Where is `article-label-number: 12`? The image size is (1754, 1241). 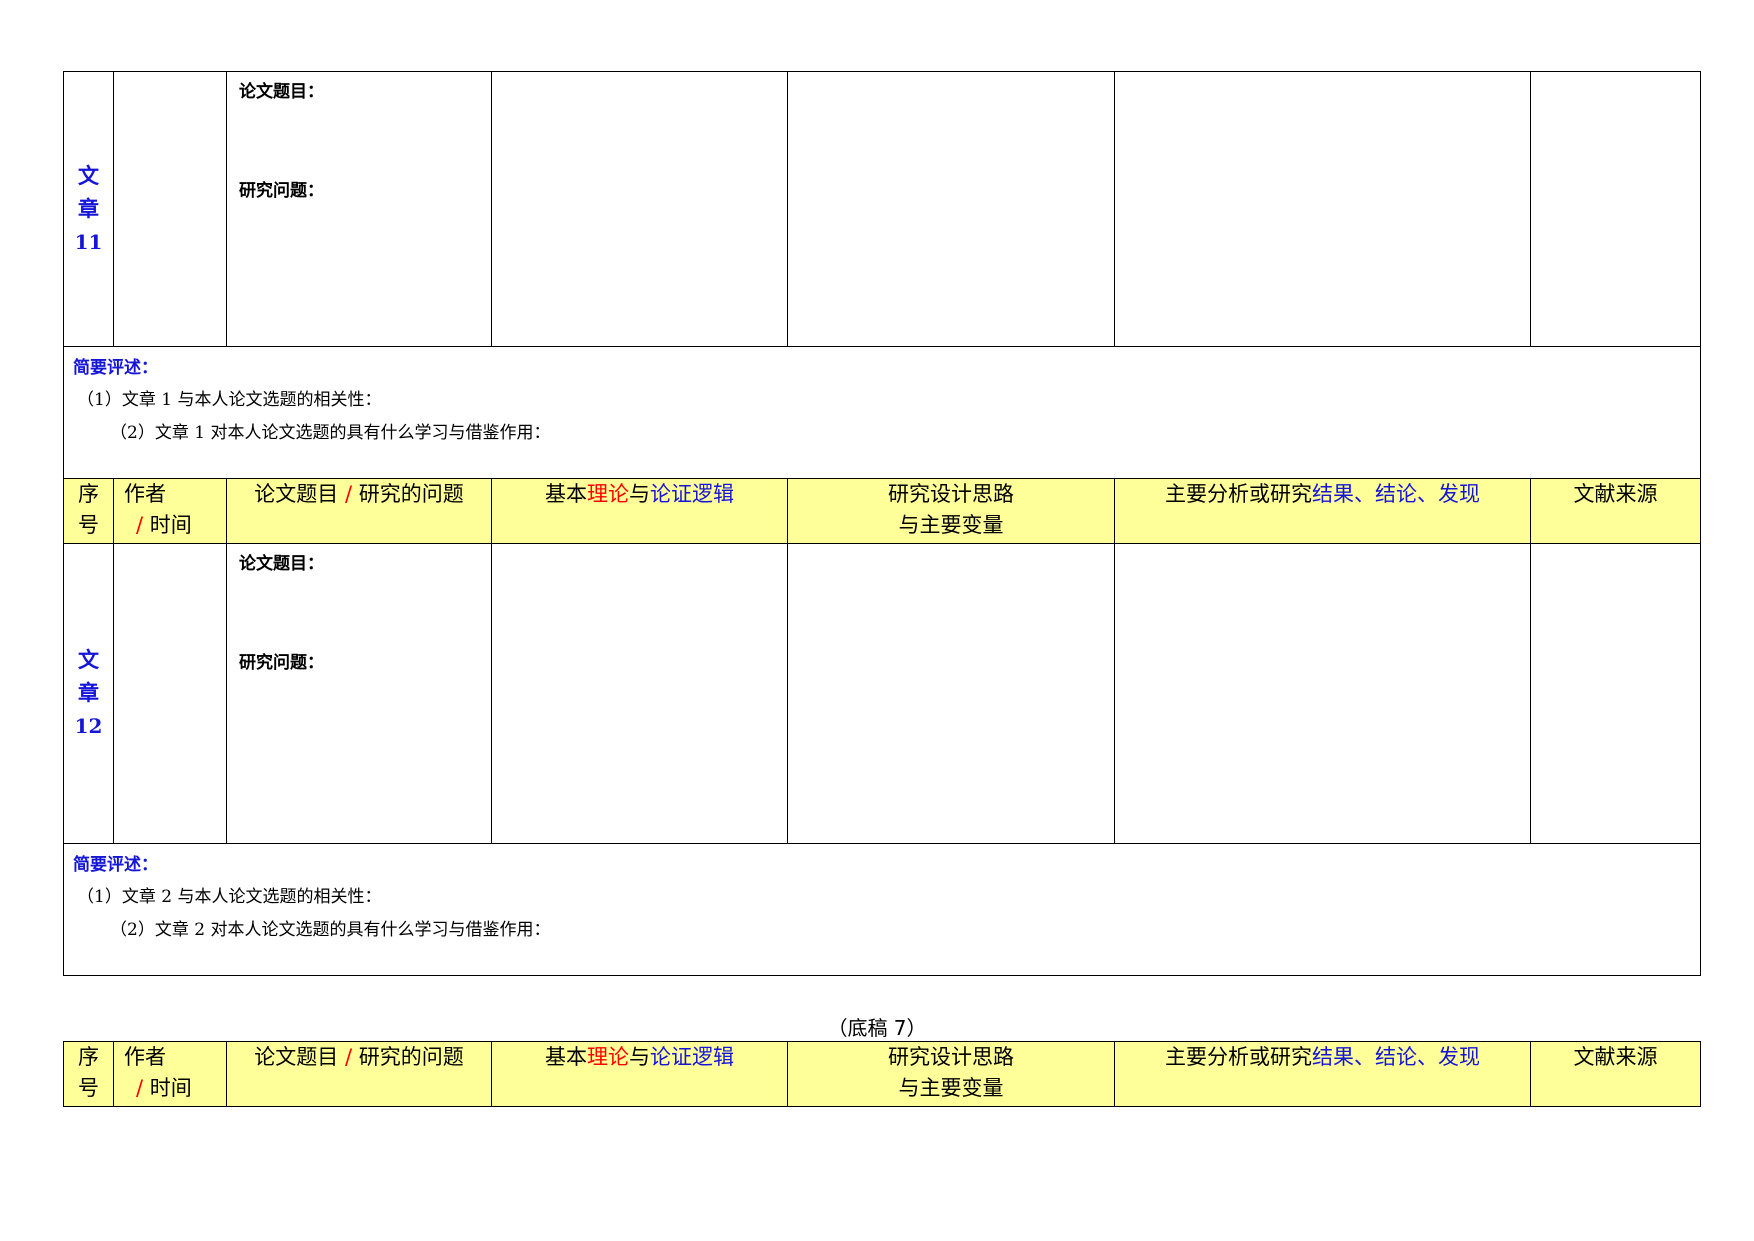
article-label-number: 12 is located at coordinates (88, 726).